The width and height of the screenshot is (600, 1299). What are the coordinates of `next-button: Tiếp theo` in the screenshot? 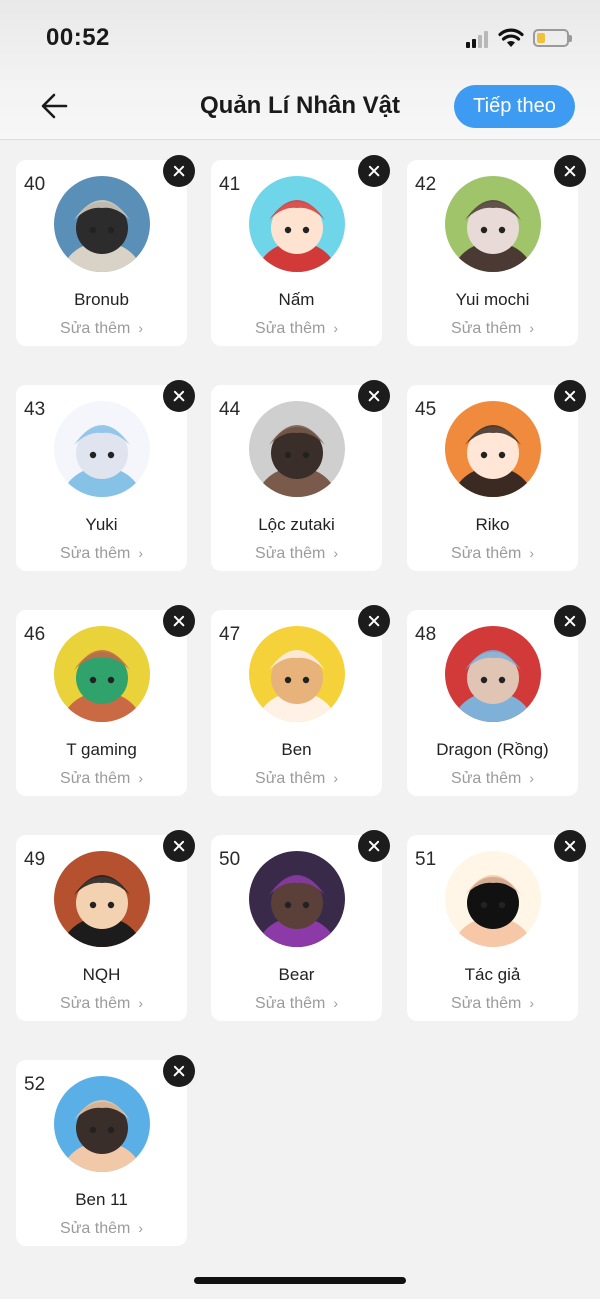 It's located at (514, 106).